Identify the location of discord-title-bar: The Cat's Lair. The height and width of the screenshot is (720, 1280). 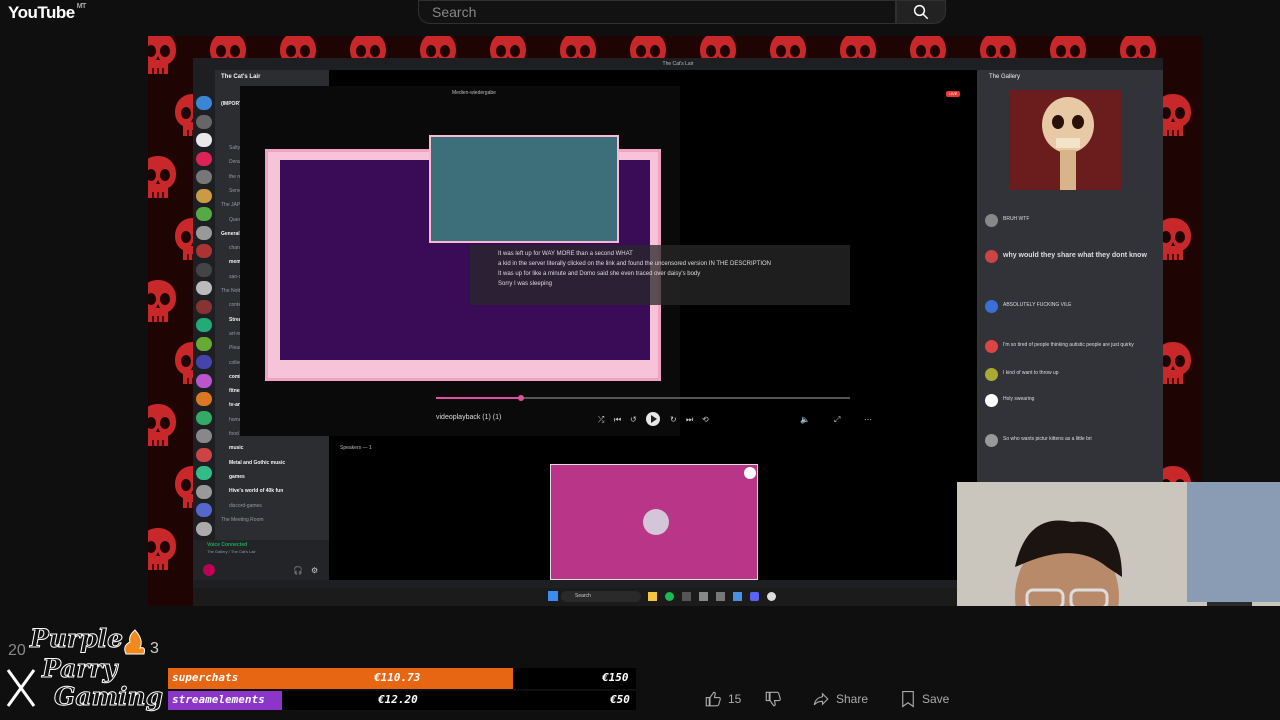
(678, 64).